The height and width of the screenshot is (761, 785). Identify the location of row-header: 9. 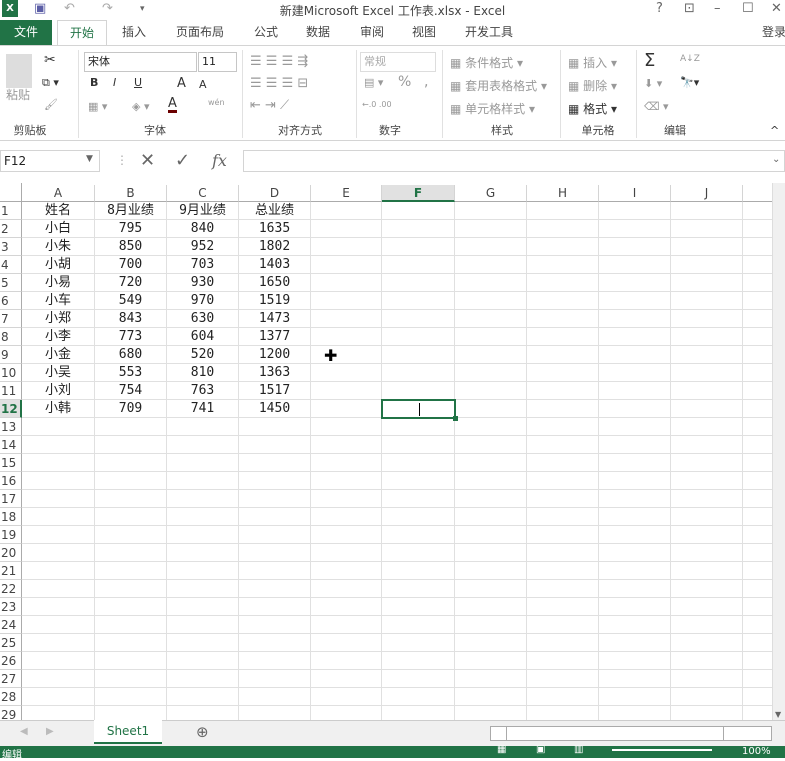
(11, 355).